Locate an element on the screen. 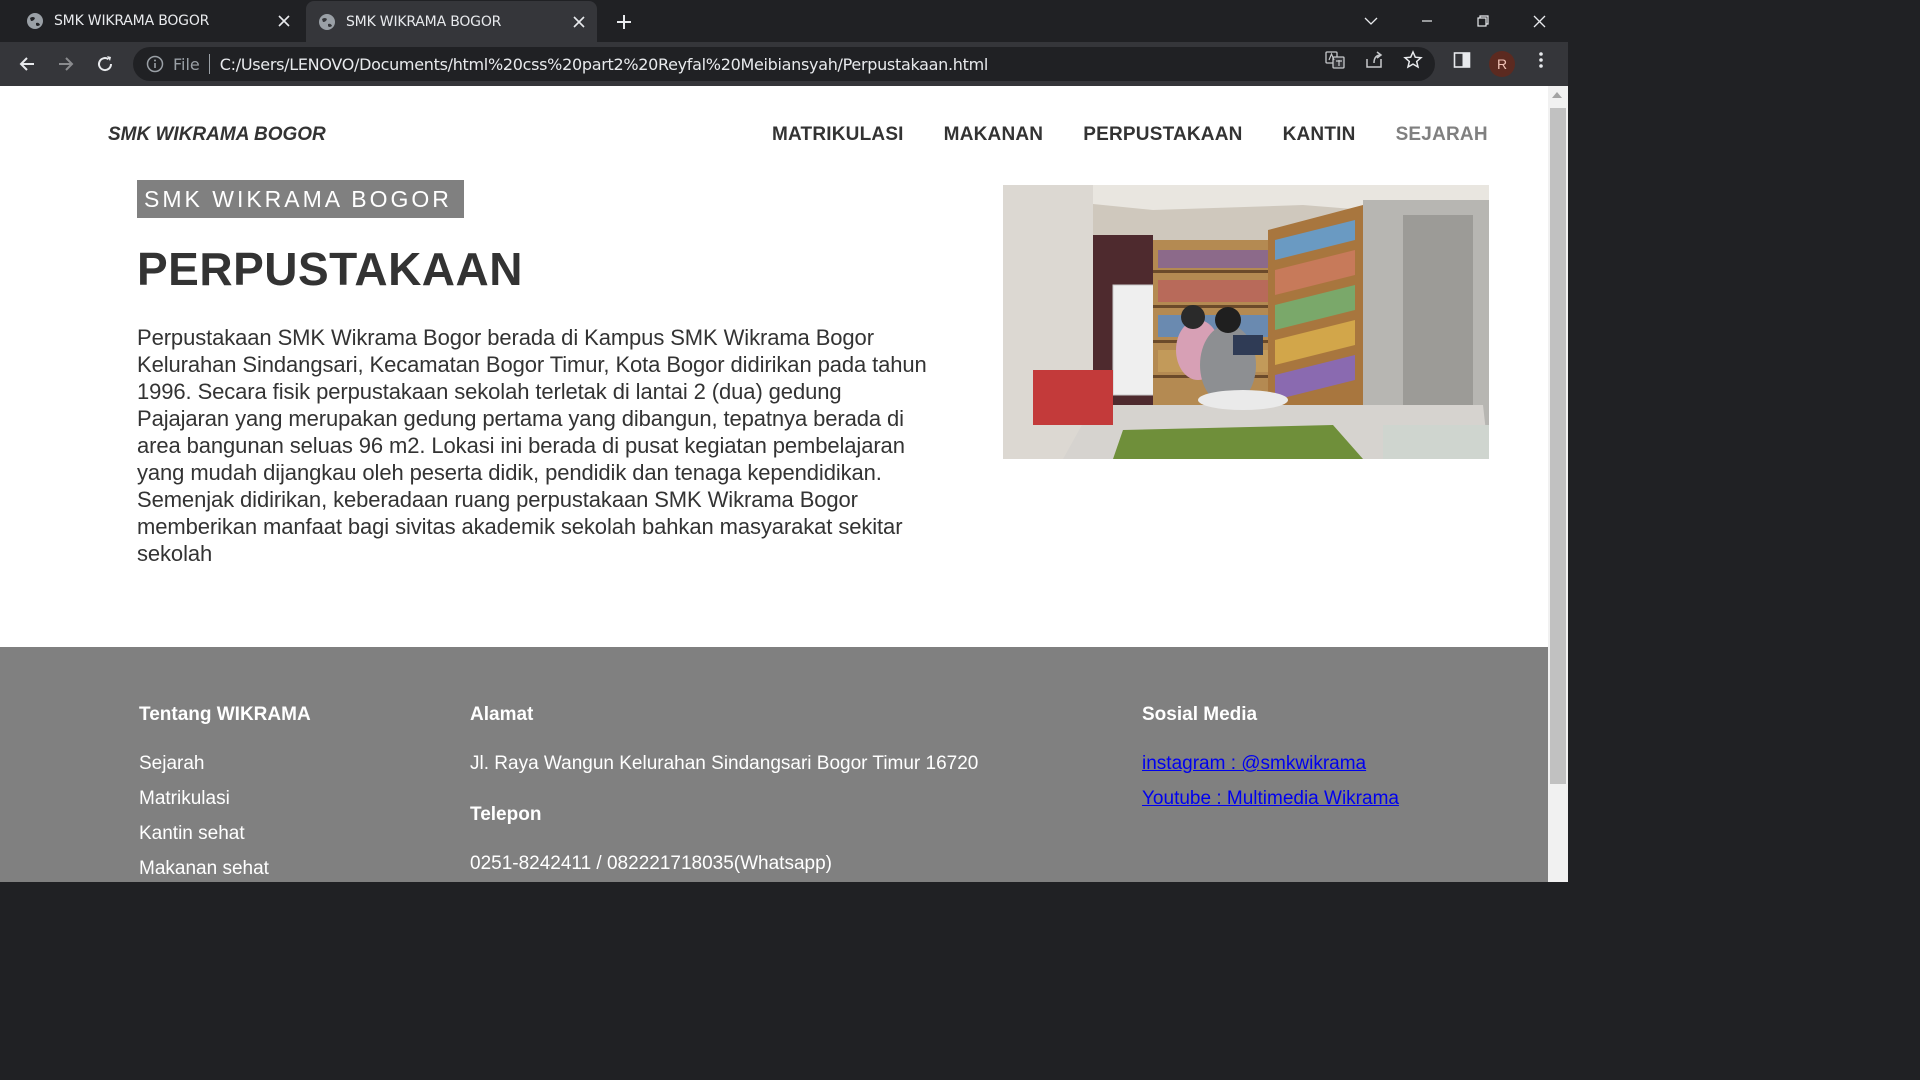 The height and width of the screenshot is (1080, 1920). reload-button is located at coordinates (105, 64).